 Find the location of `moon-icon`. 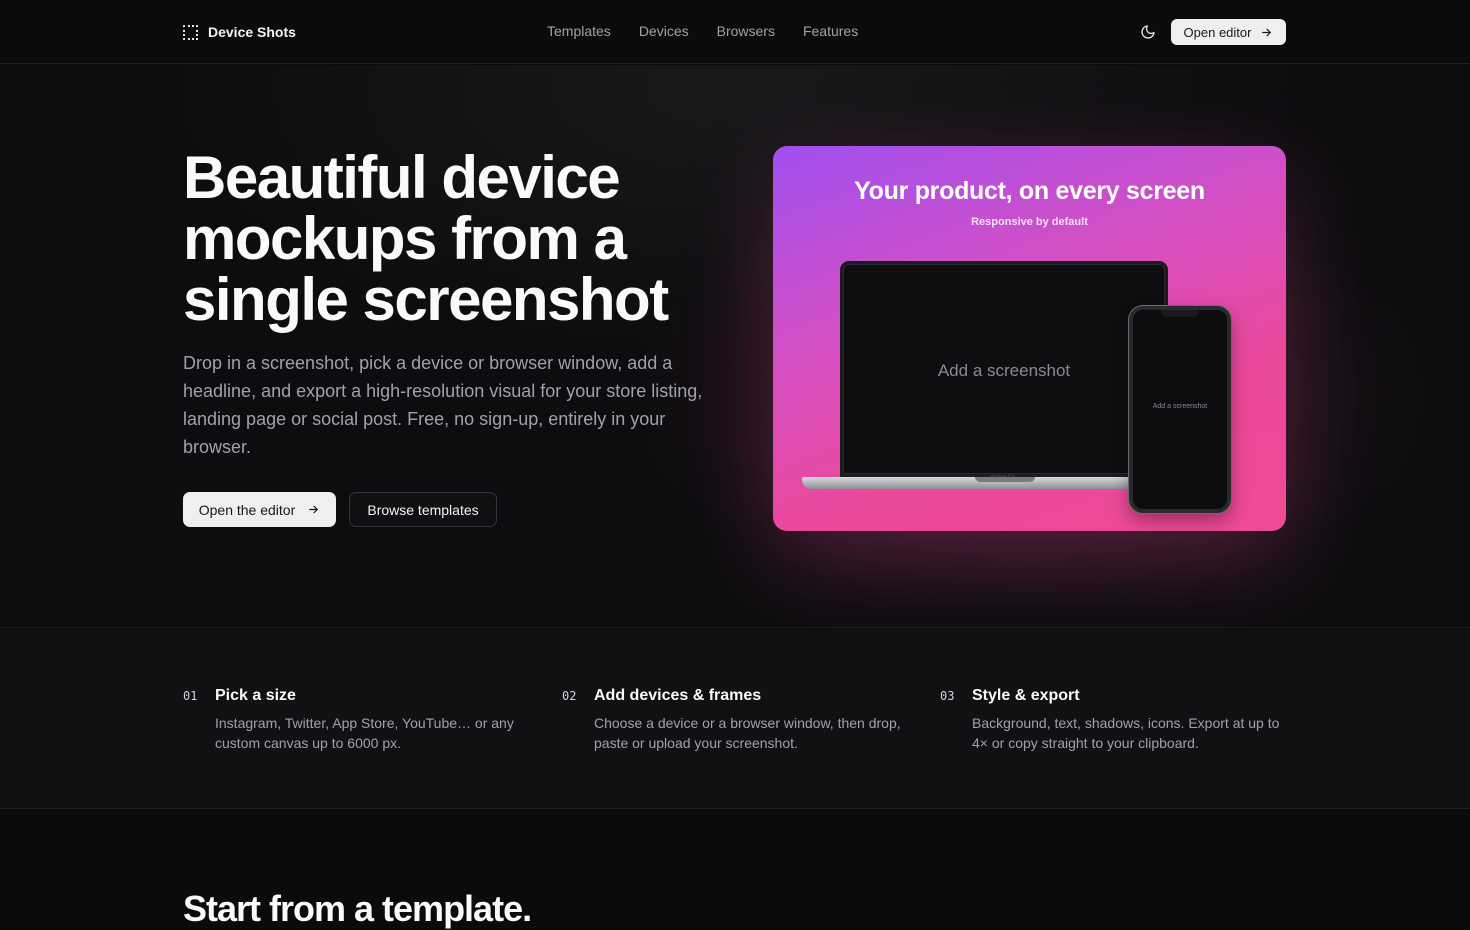

moon-icon is located at coordinates (1148, 32).